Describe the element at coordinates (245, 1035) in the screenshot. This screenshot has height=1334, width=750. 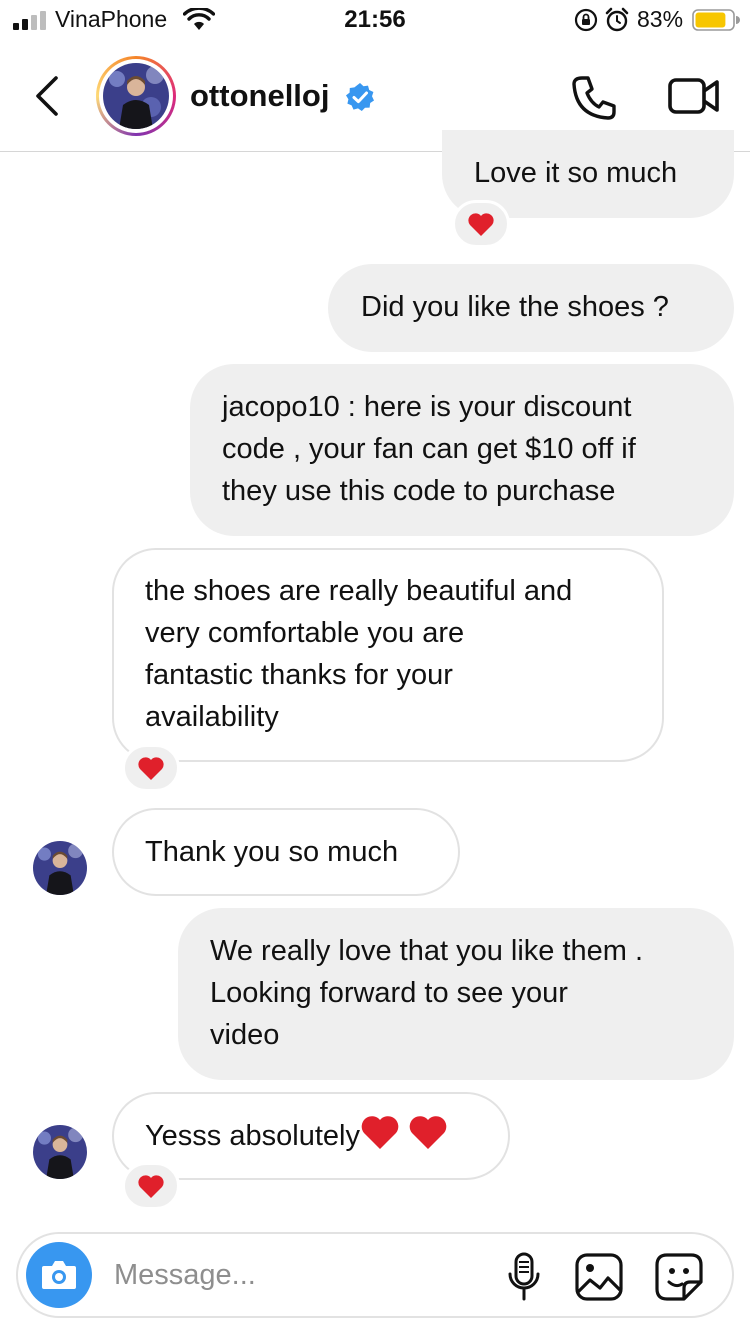
I see `message-line: video` at that location.